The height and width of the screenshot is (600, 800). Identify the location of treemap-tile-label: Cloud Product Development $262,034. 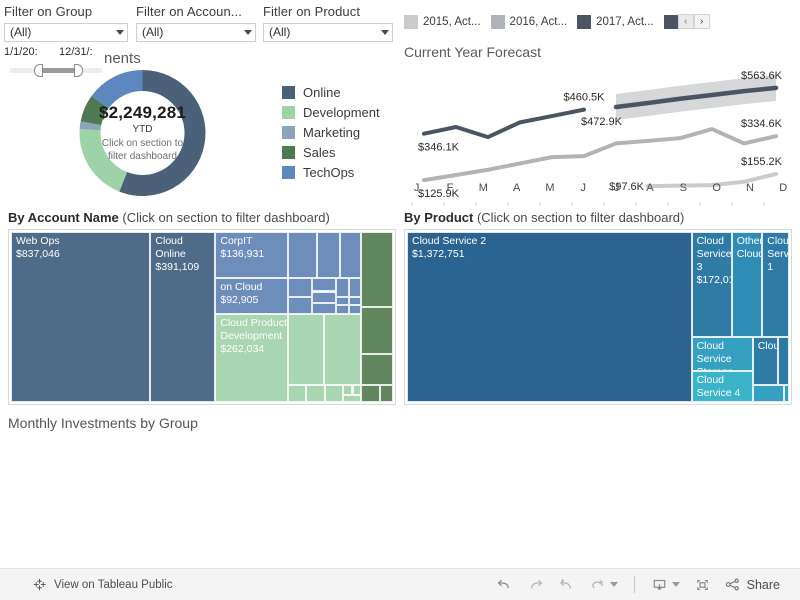
(253, 335).